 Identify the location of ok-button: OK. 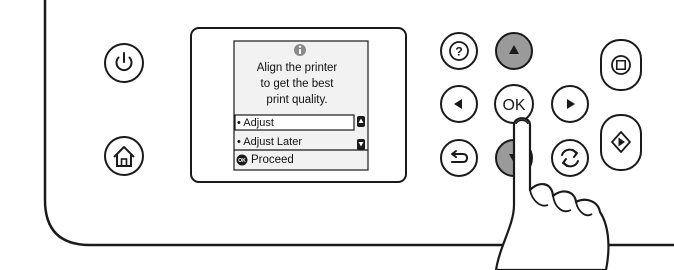
(514, 104).